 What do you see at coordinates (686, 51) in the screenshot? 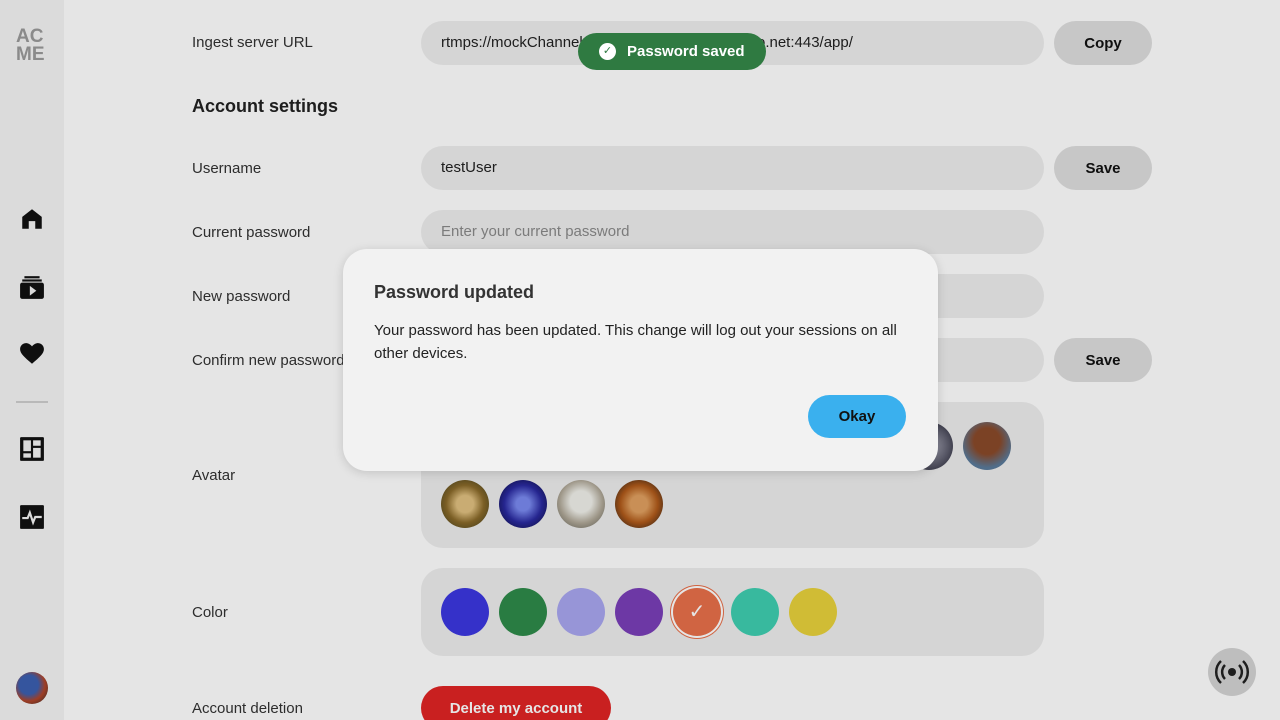
I see `toast-text: Password saved` at bounding box center [686, 51].